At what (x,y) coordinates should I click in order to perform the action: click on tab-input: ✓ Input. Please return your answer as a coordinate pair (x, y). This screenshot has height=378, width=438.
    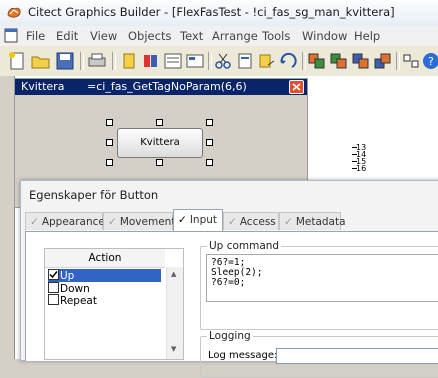
    Looking at the image, I should click on (198, 220).